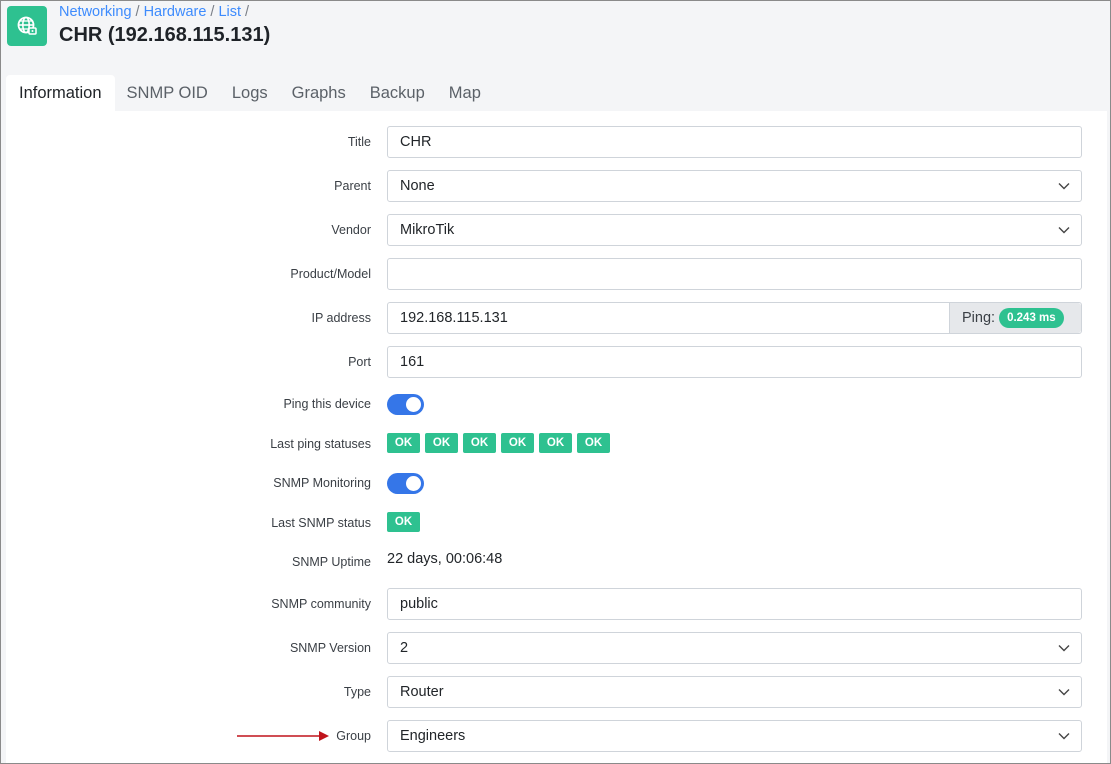 The image size is (1111, 764). What do you see at coordinates (175, 12) in the screenshot?
I see `breadcrumb-hardware: Hardware` at bounding box center [175, 12].